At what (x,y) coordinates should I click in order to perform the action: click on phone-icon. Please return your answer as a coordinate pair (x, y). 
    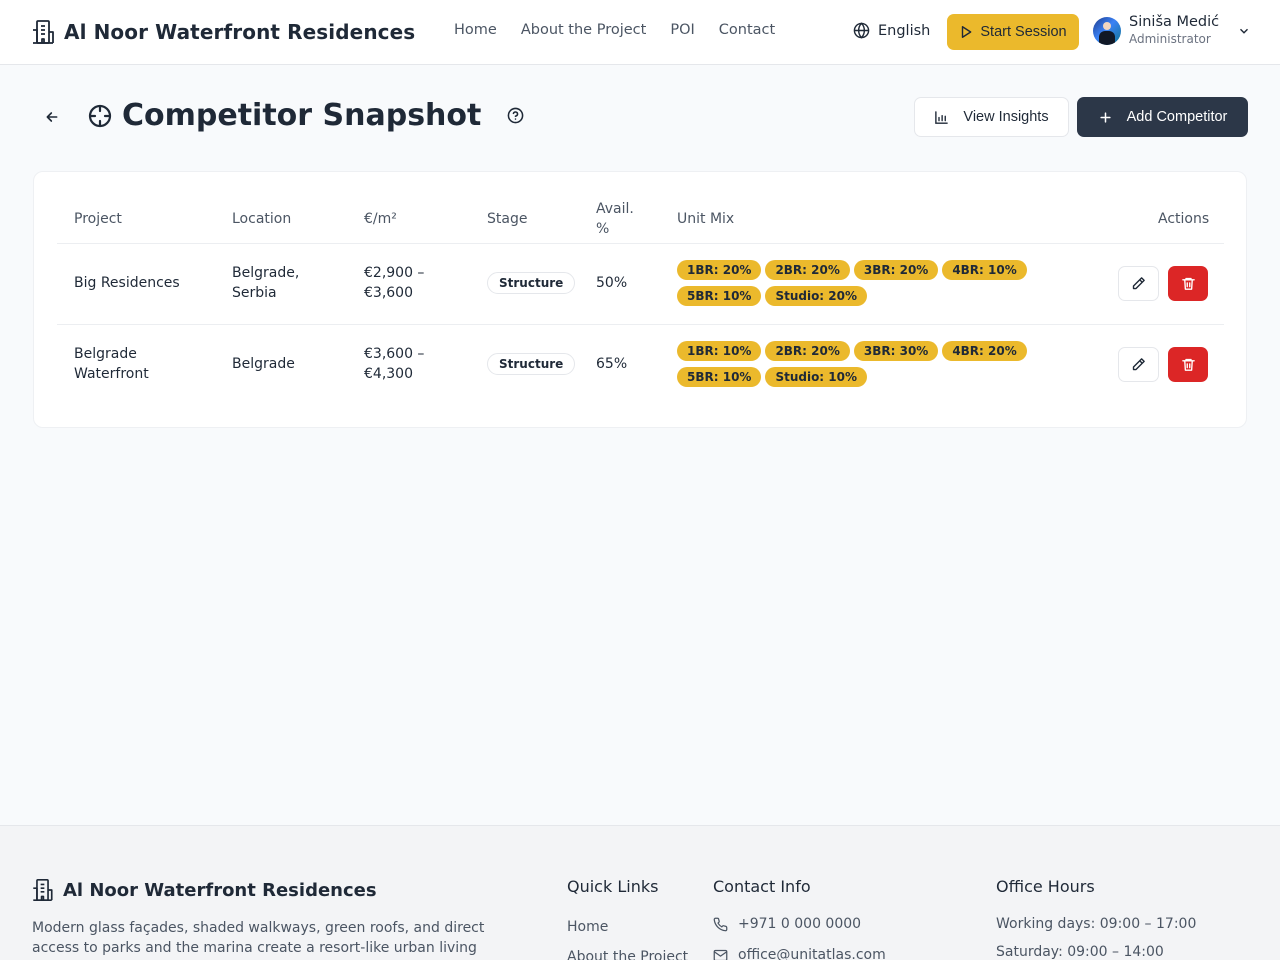
    Looking at the image, I should click on (720, 924).